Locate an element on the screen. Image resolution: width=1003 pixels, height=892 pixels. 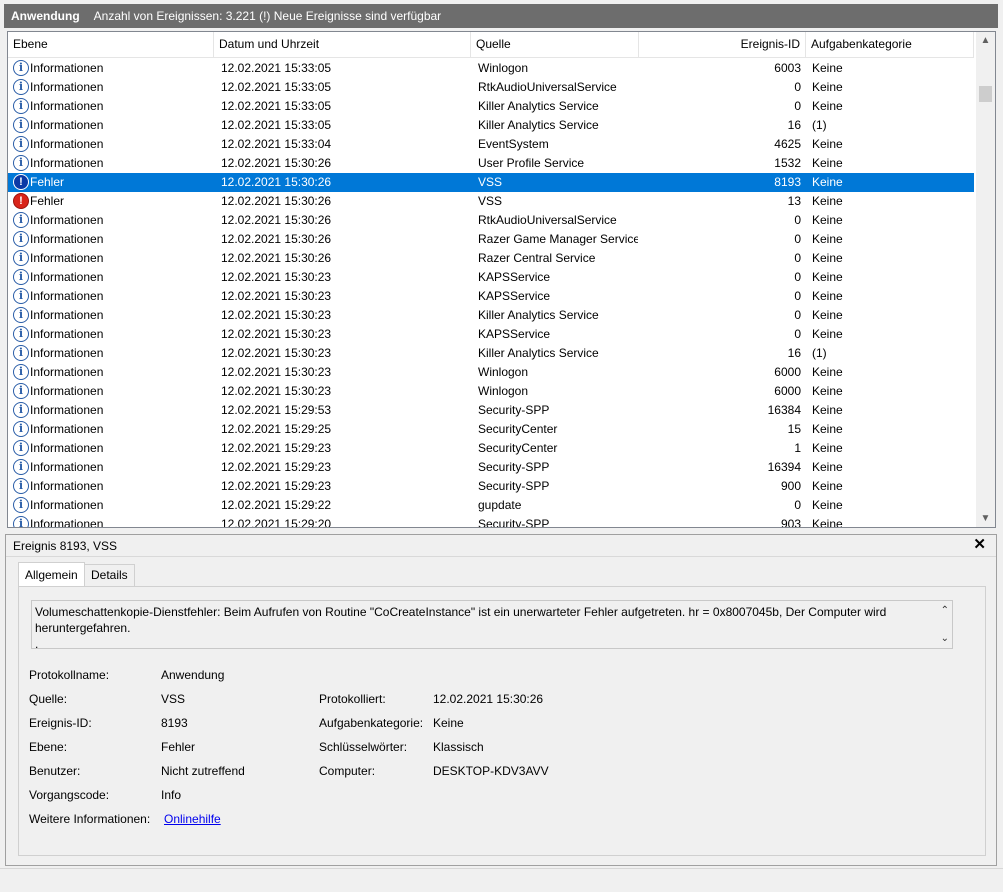
chevron-up-icon: ⌃ is located at coordinates (945, 611).